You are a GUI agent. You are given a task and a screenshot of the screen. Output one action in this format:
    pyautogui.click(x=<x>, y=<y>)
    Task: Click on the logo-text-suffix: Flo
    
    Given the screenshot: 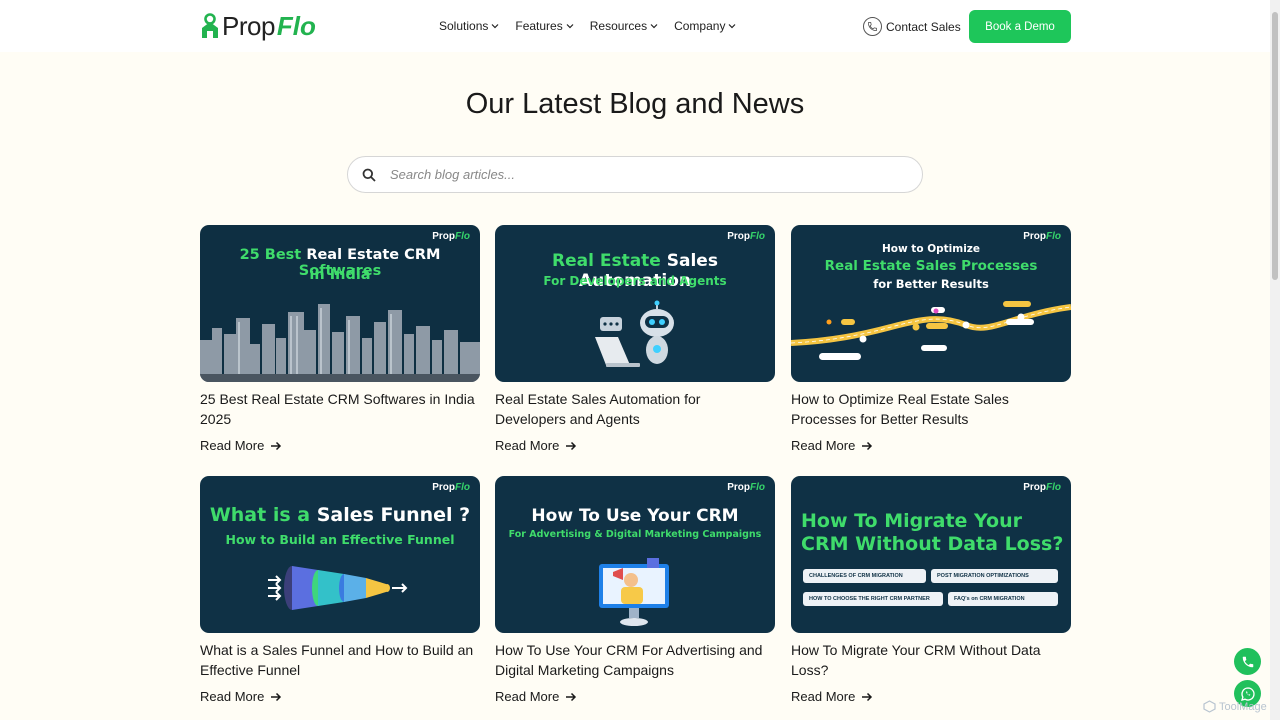 What is the action you would take?
    pyautogui.click(x=296, y=25)
    